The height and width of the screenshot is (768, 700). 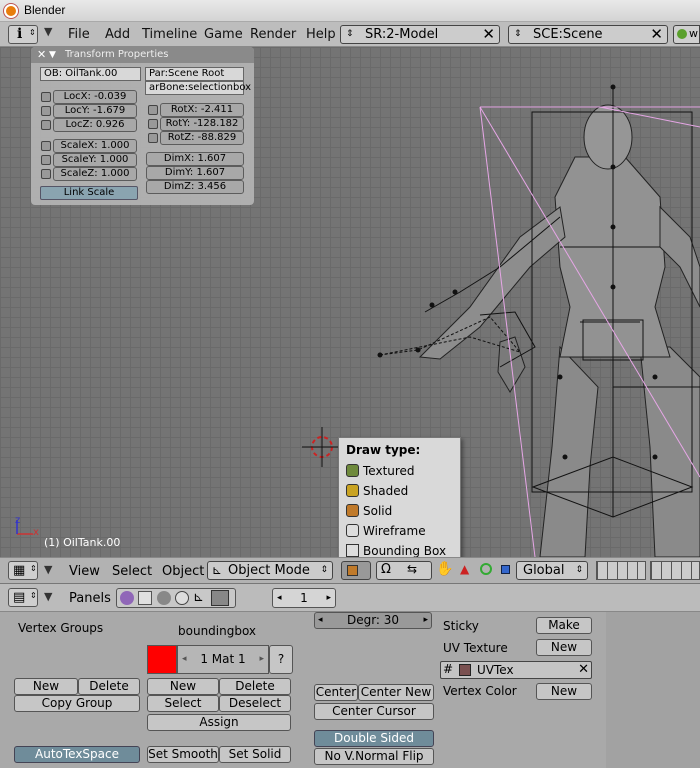 What do you see at coordinates (400, 491) in the screenshot?
I see `drawtype-shaded: Shaded` at bounding box center [400, 491].